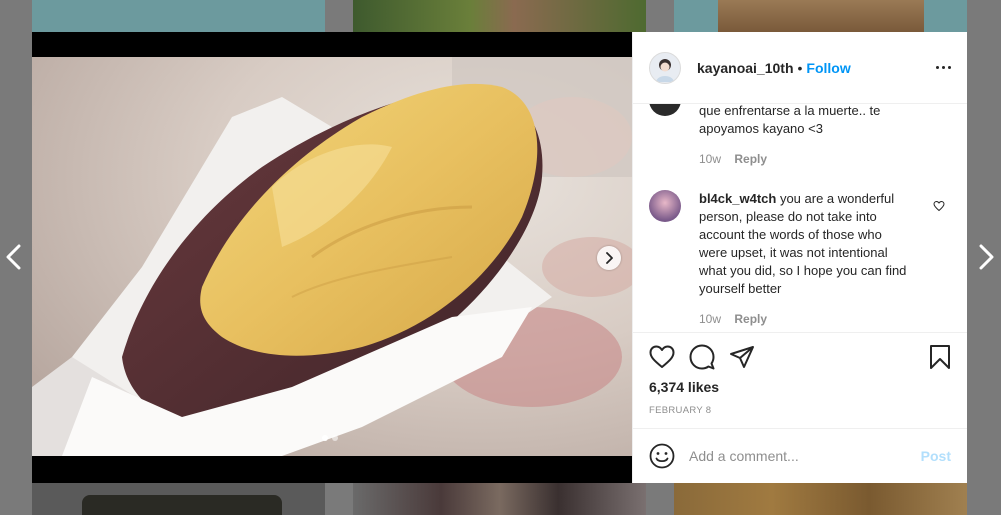  What do you see at coordinates (800, 387) in the screenshot?
I see `likes-count: 6,374 likes` at bounding box center [800, 387].